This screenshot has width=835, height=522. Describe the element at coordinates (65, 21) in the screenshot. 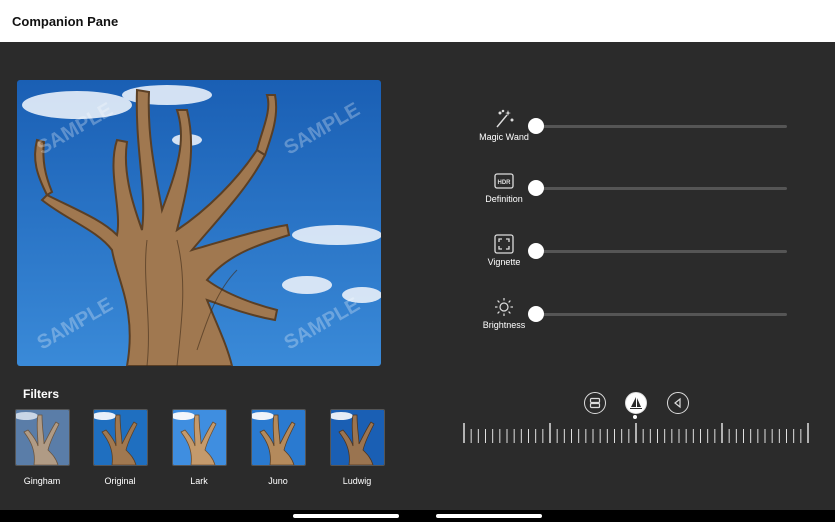

I see `window-title: Companion Pane` at that location.